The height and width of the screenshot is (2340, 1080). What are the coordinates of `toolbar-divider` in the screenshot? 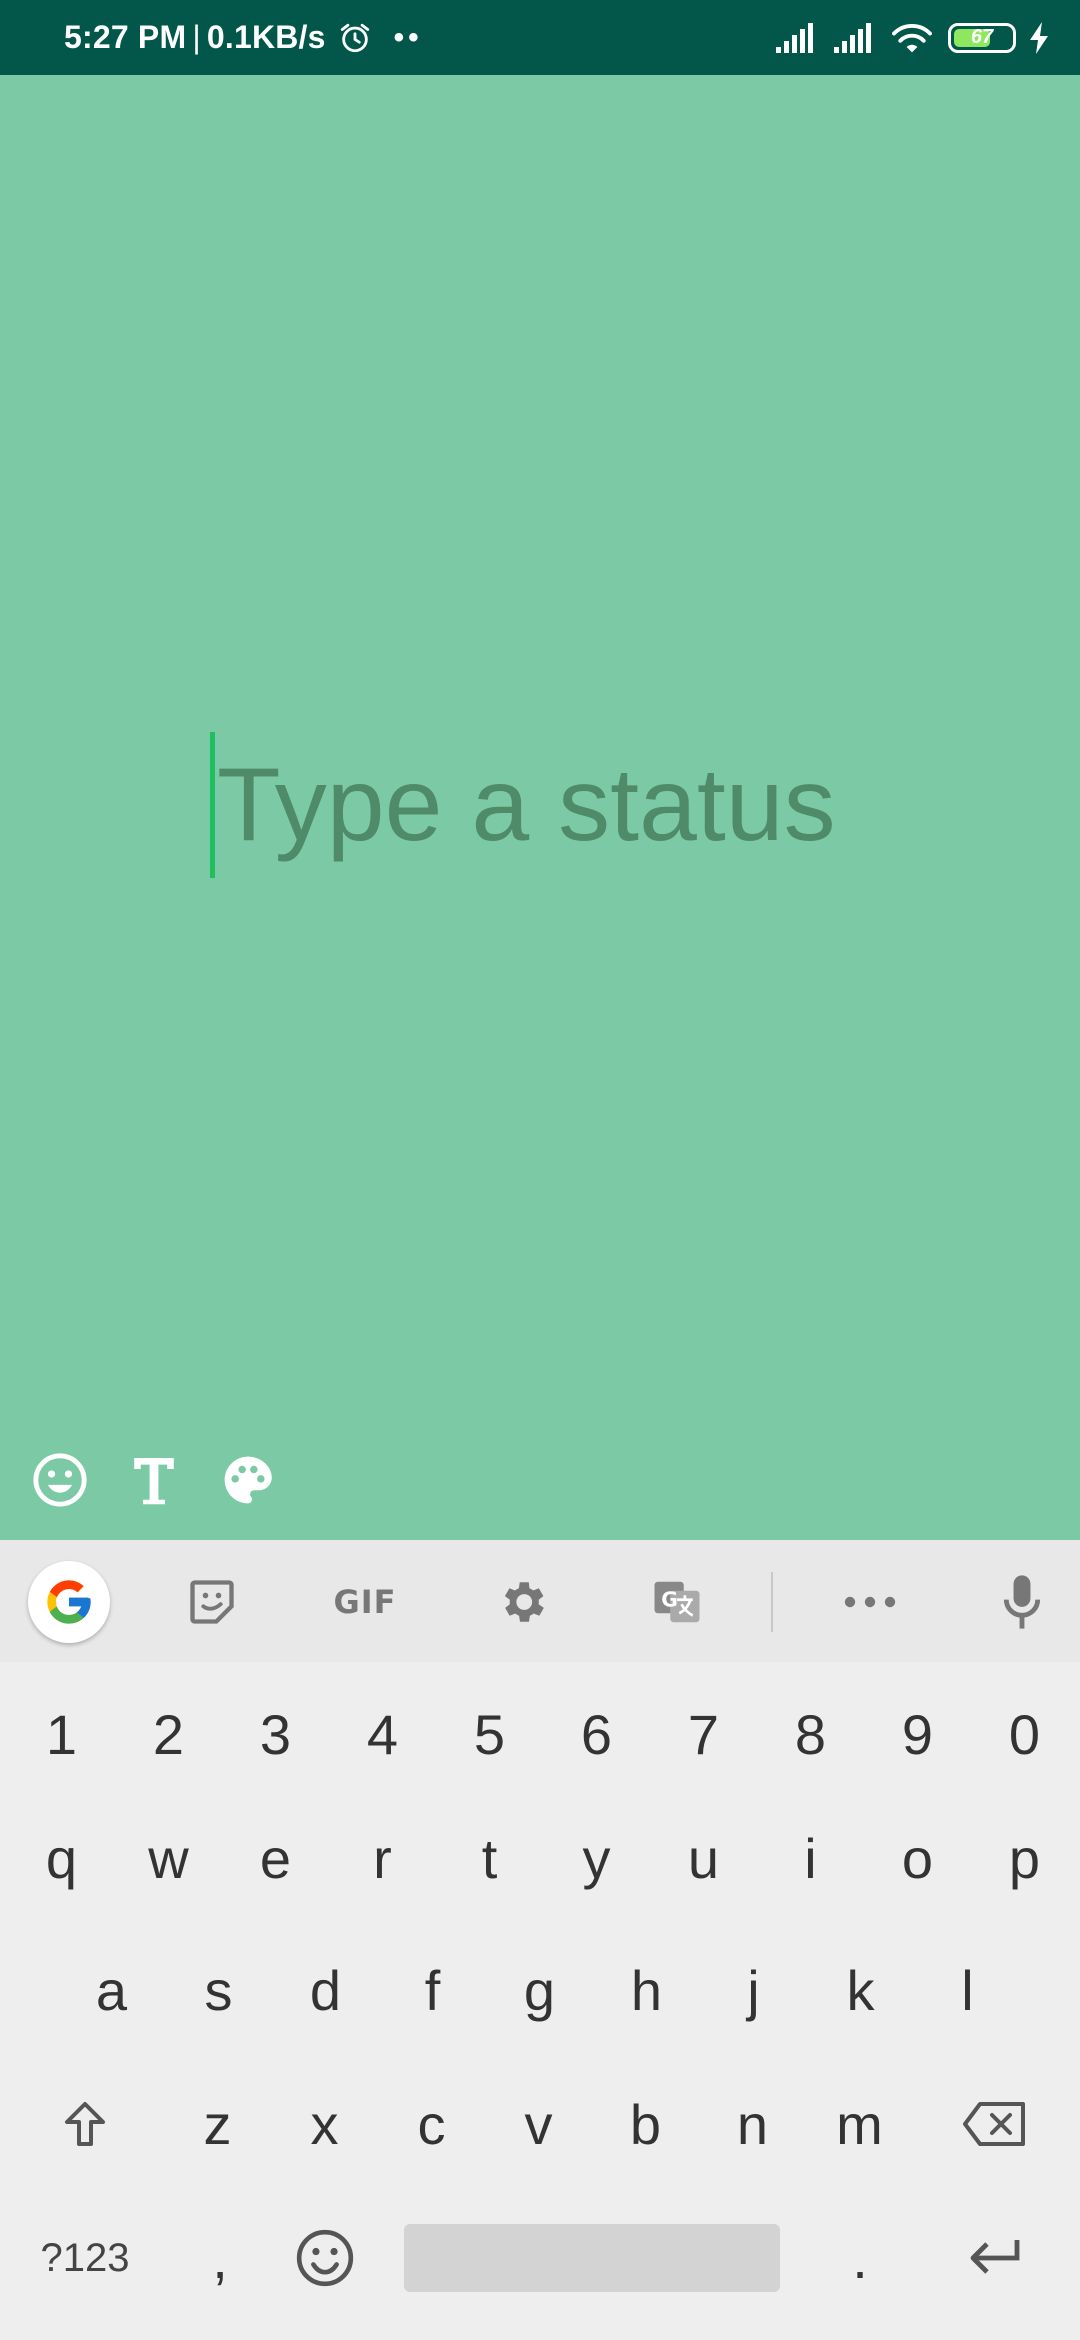 It's located at (772, 1602).